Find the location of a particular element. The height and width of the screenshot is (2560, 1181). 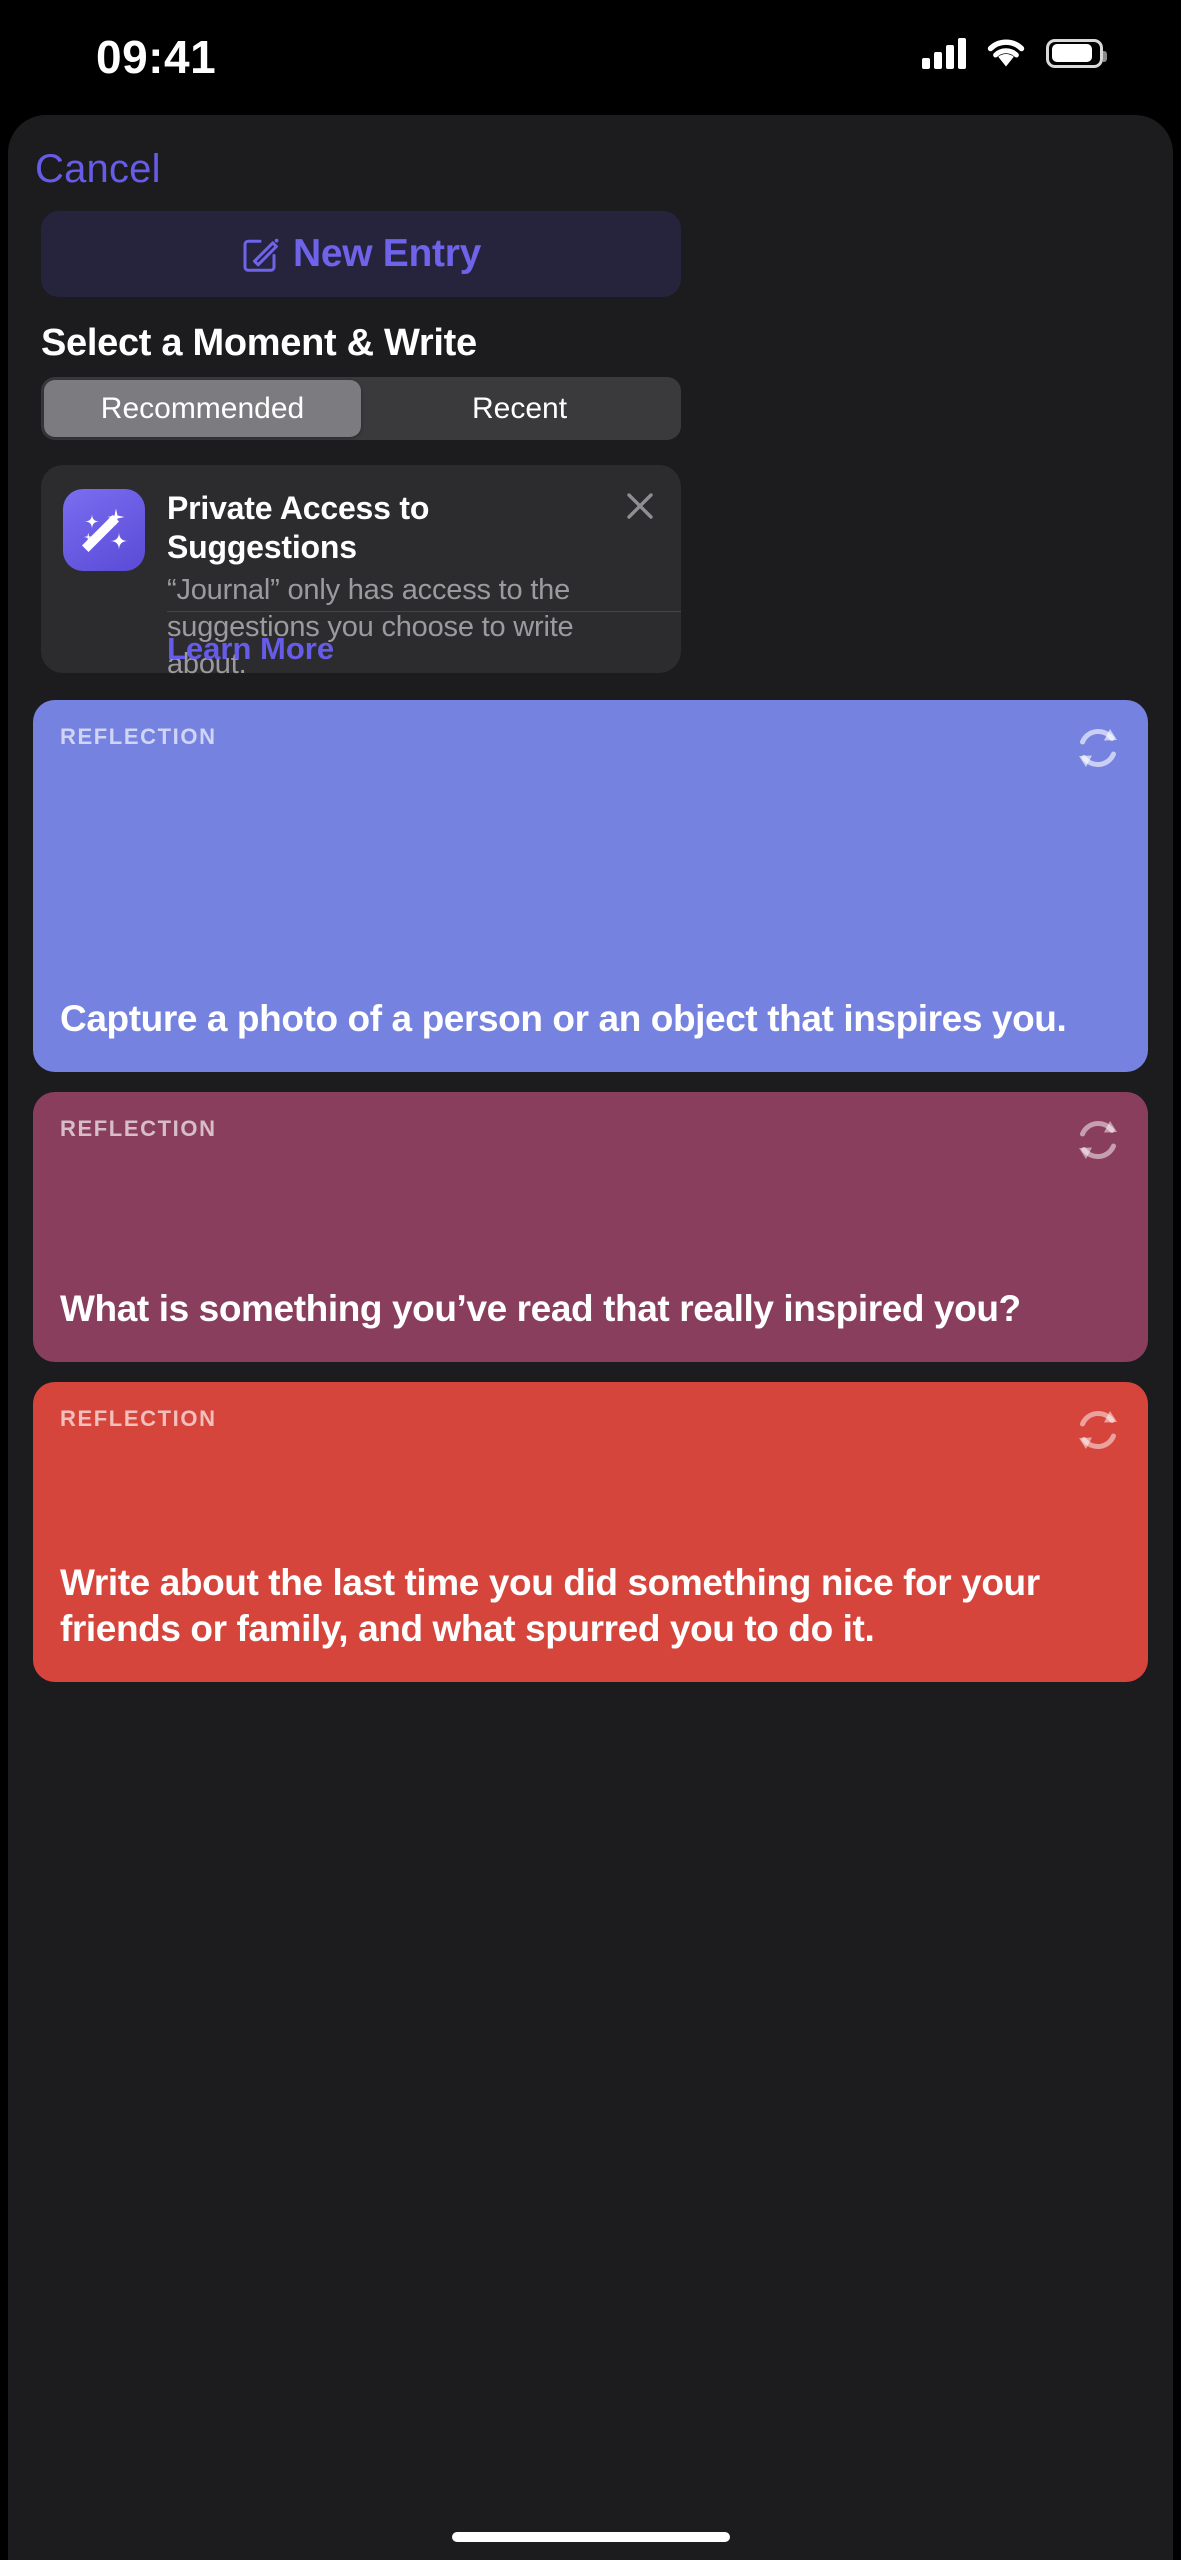

moment-filter-segmented-control: Recommended Recent is located at coordinates (361, 408).